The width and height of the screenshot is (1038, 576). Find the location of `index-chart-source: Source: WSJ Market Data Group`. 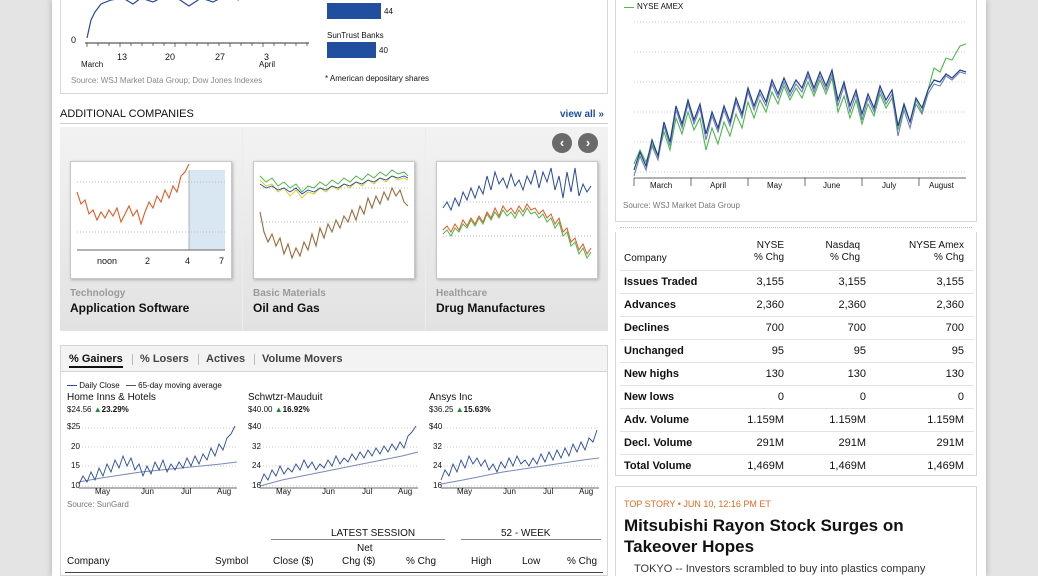

index-chart-source: Source: WSJ Market Data Group is located at coordinates (681, 205).